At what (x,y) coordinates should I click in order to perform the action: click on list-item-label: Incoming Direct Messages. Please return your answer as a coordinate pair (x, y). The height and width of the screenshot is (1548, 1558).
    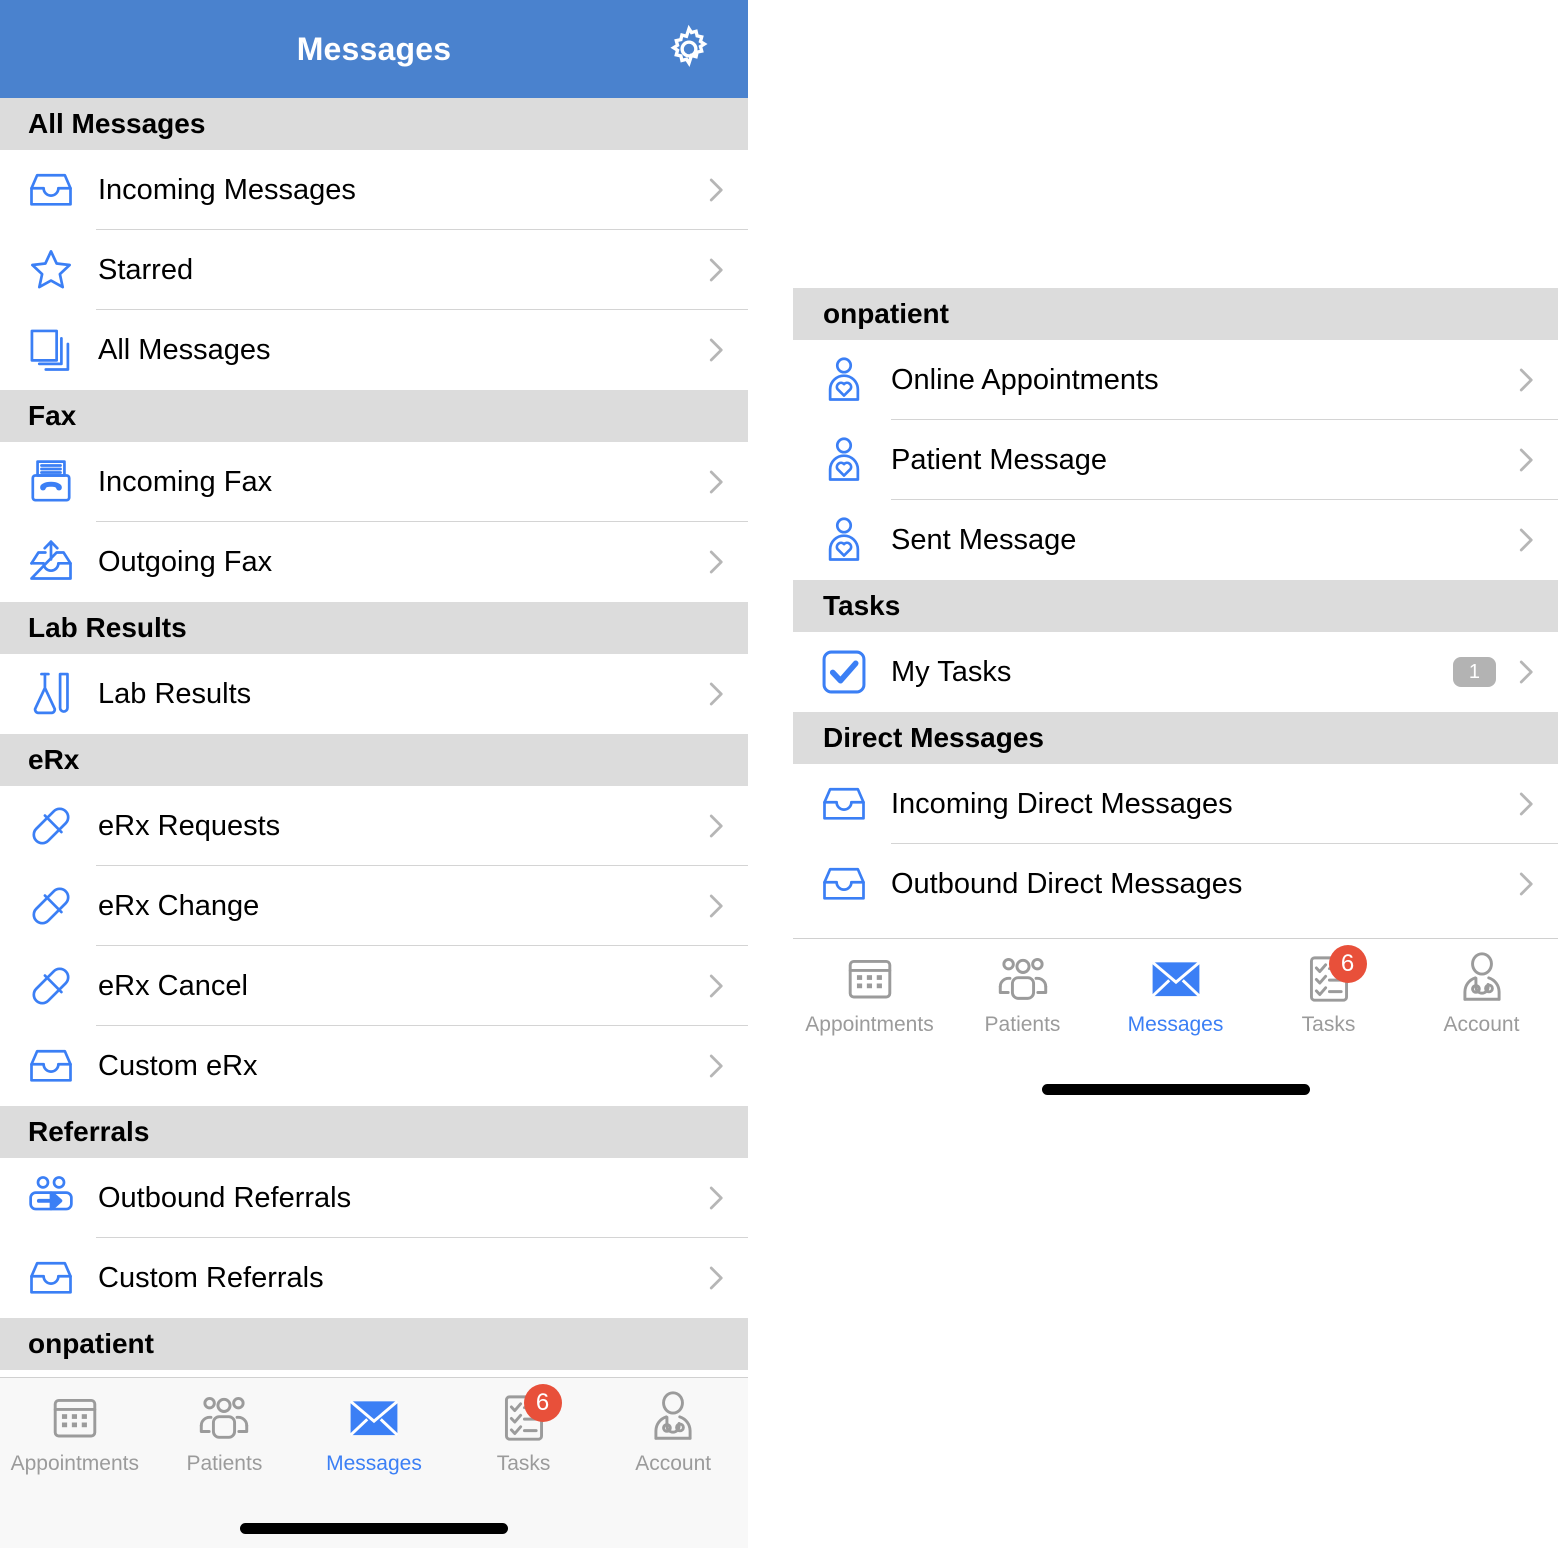
    Looking at the image, I should click on (1062, 803).